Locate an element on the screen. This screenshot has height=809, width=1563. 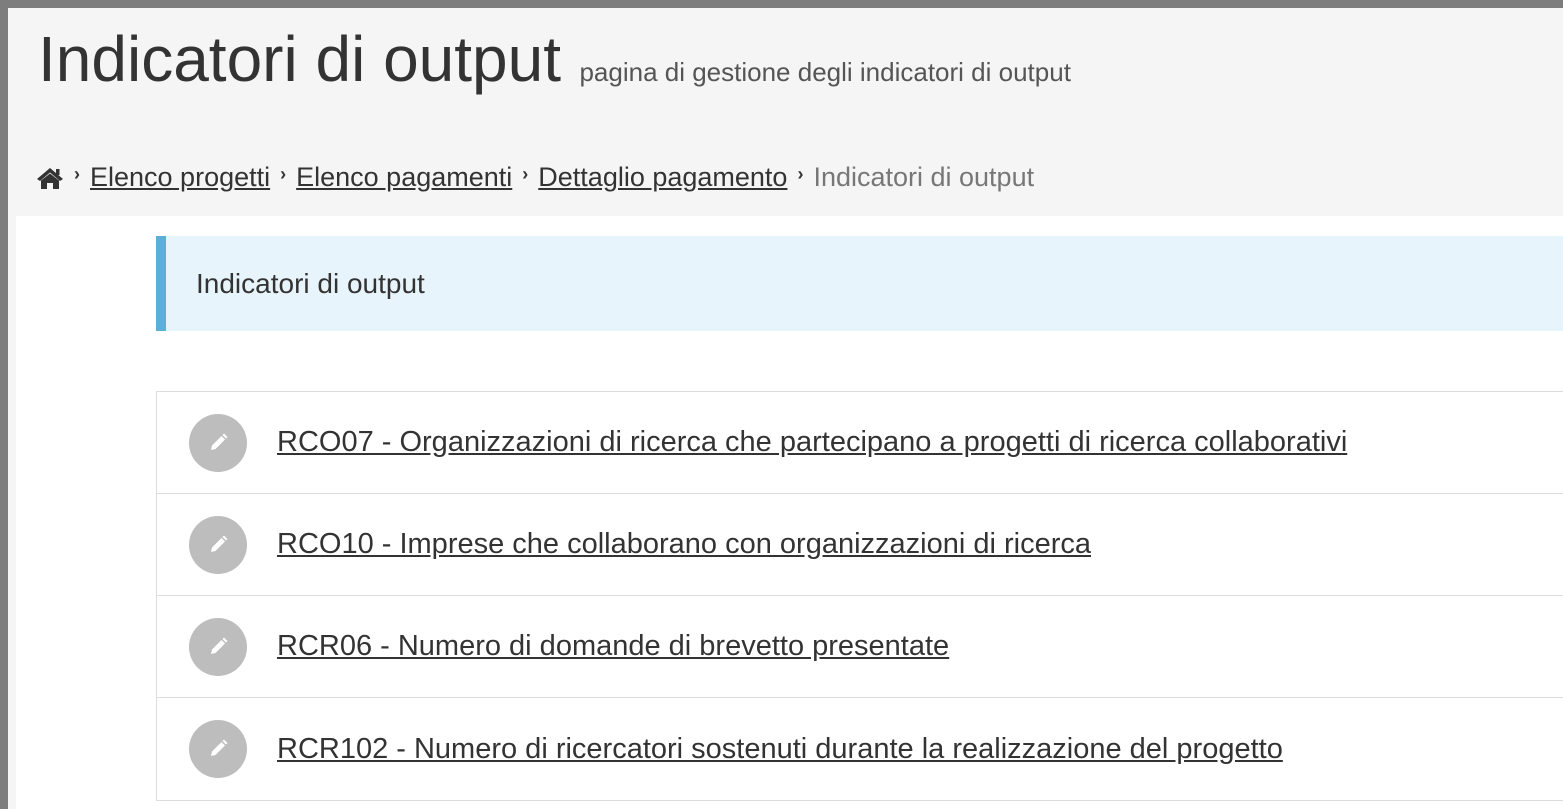
breadcrumb-item-elenco-progetti: Elenco progetti is located at coordinates (180, 177).